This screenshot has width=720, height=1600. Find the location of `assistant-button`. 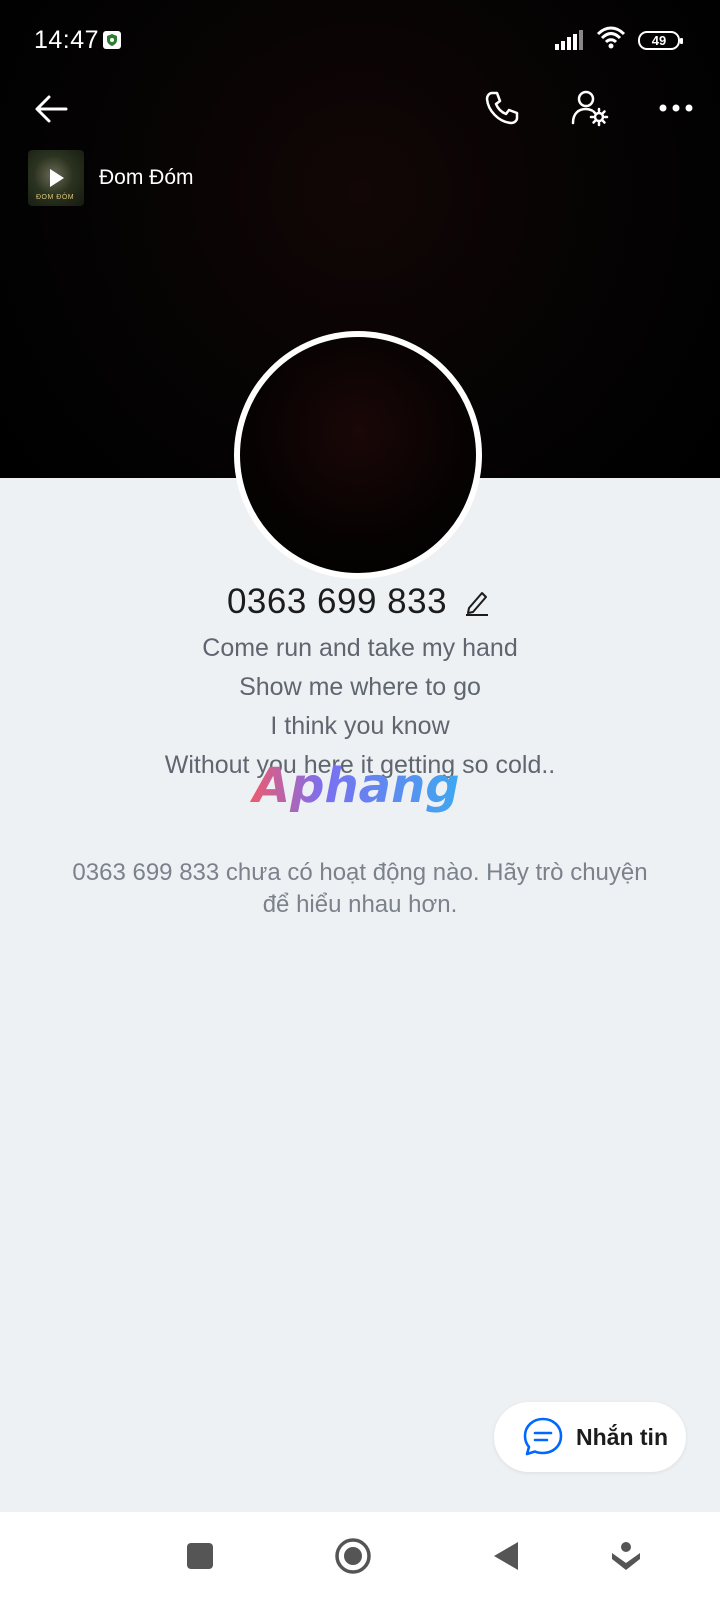

assistant-button is located at coordinates (626, 1556).